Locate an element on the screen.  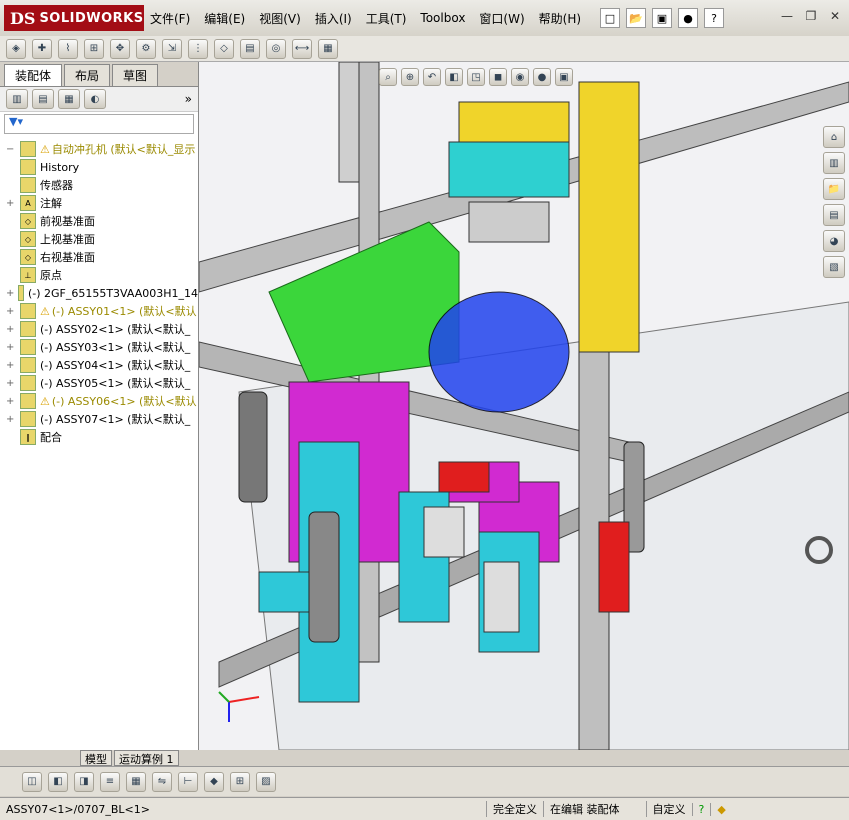
wireframe-icon: ◫ is located at coordinates (32, 781).